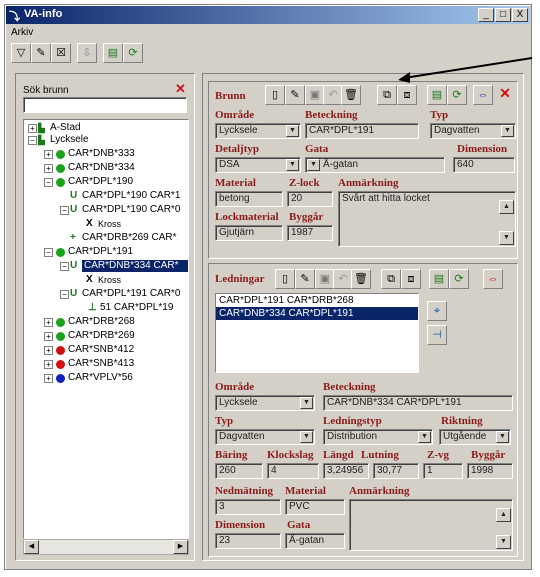 The width and height of the screenshot is (540, 577). I want to click on boring-field: 260, so click(239, 471).